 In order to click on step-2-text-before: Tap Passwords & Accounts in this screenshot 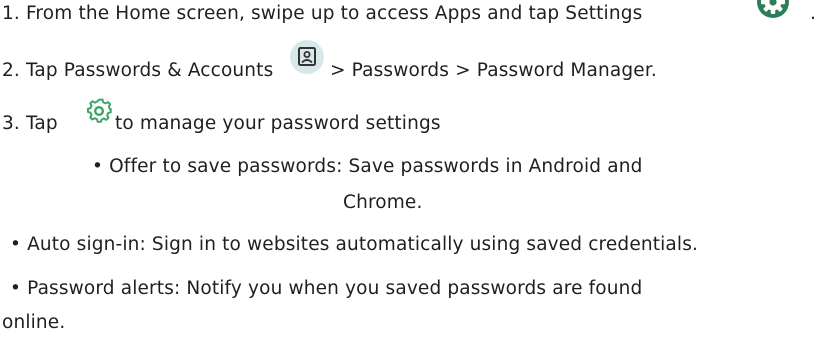, I will do `click(149, 70)`.